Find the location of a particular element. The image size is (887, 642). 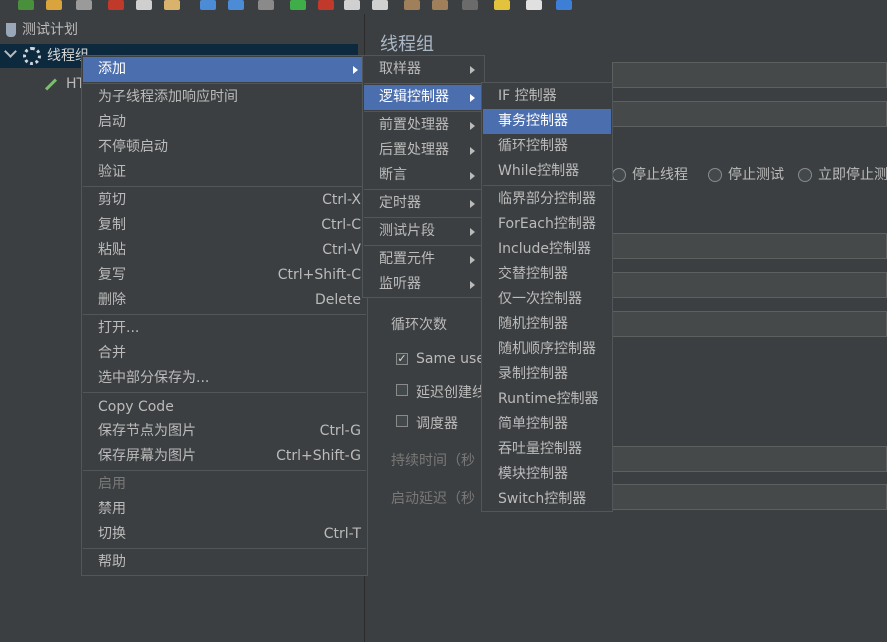

help-icon is located at coordinates (564, 5).